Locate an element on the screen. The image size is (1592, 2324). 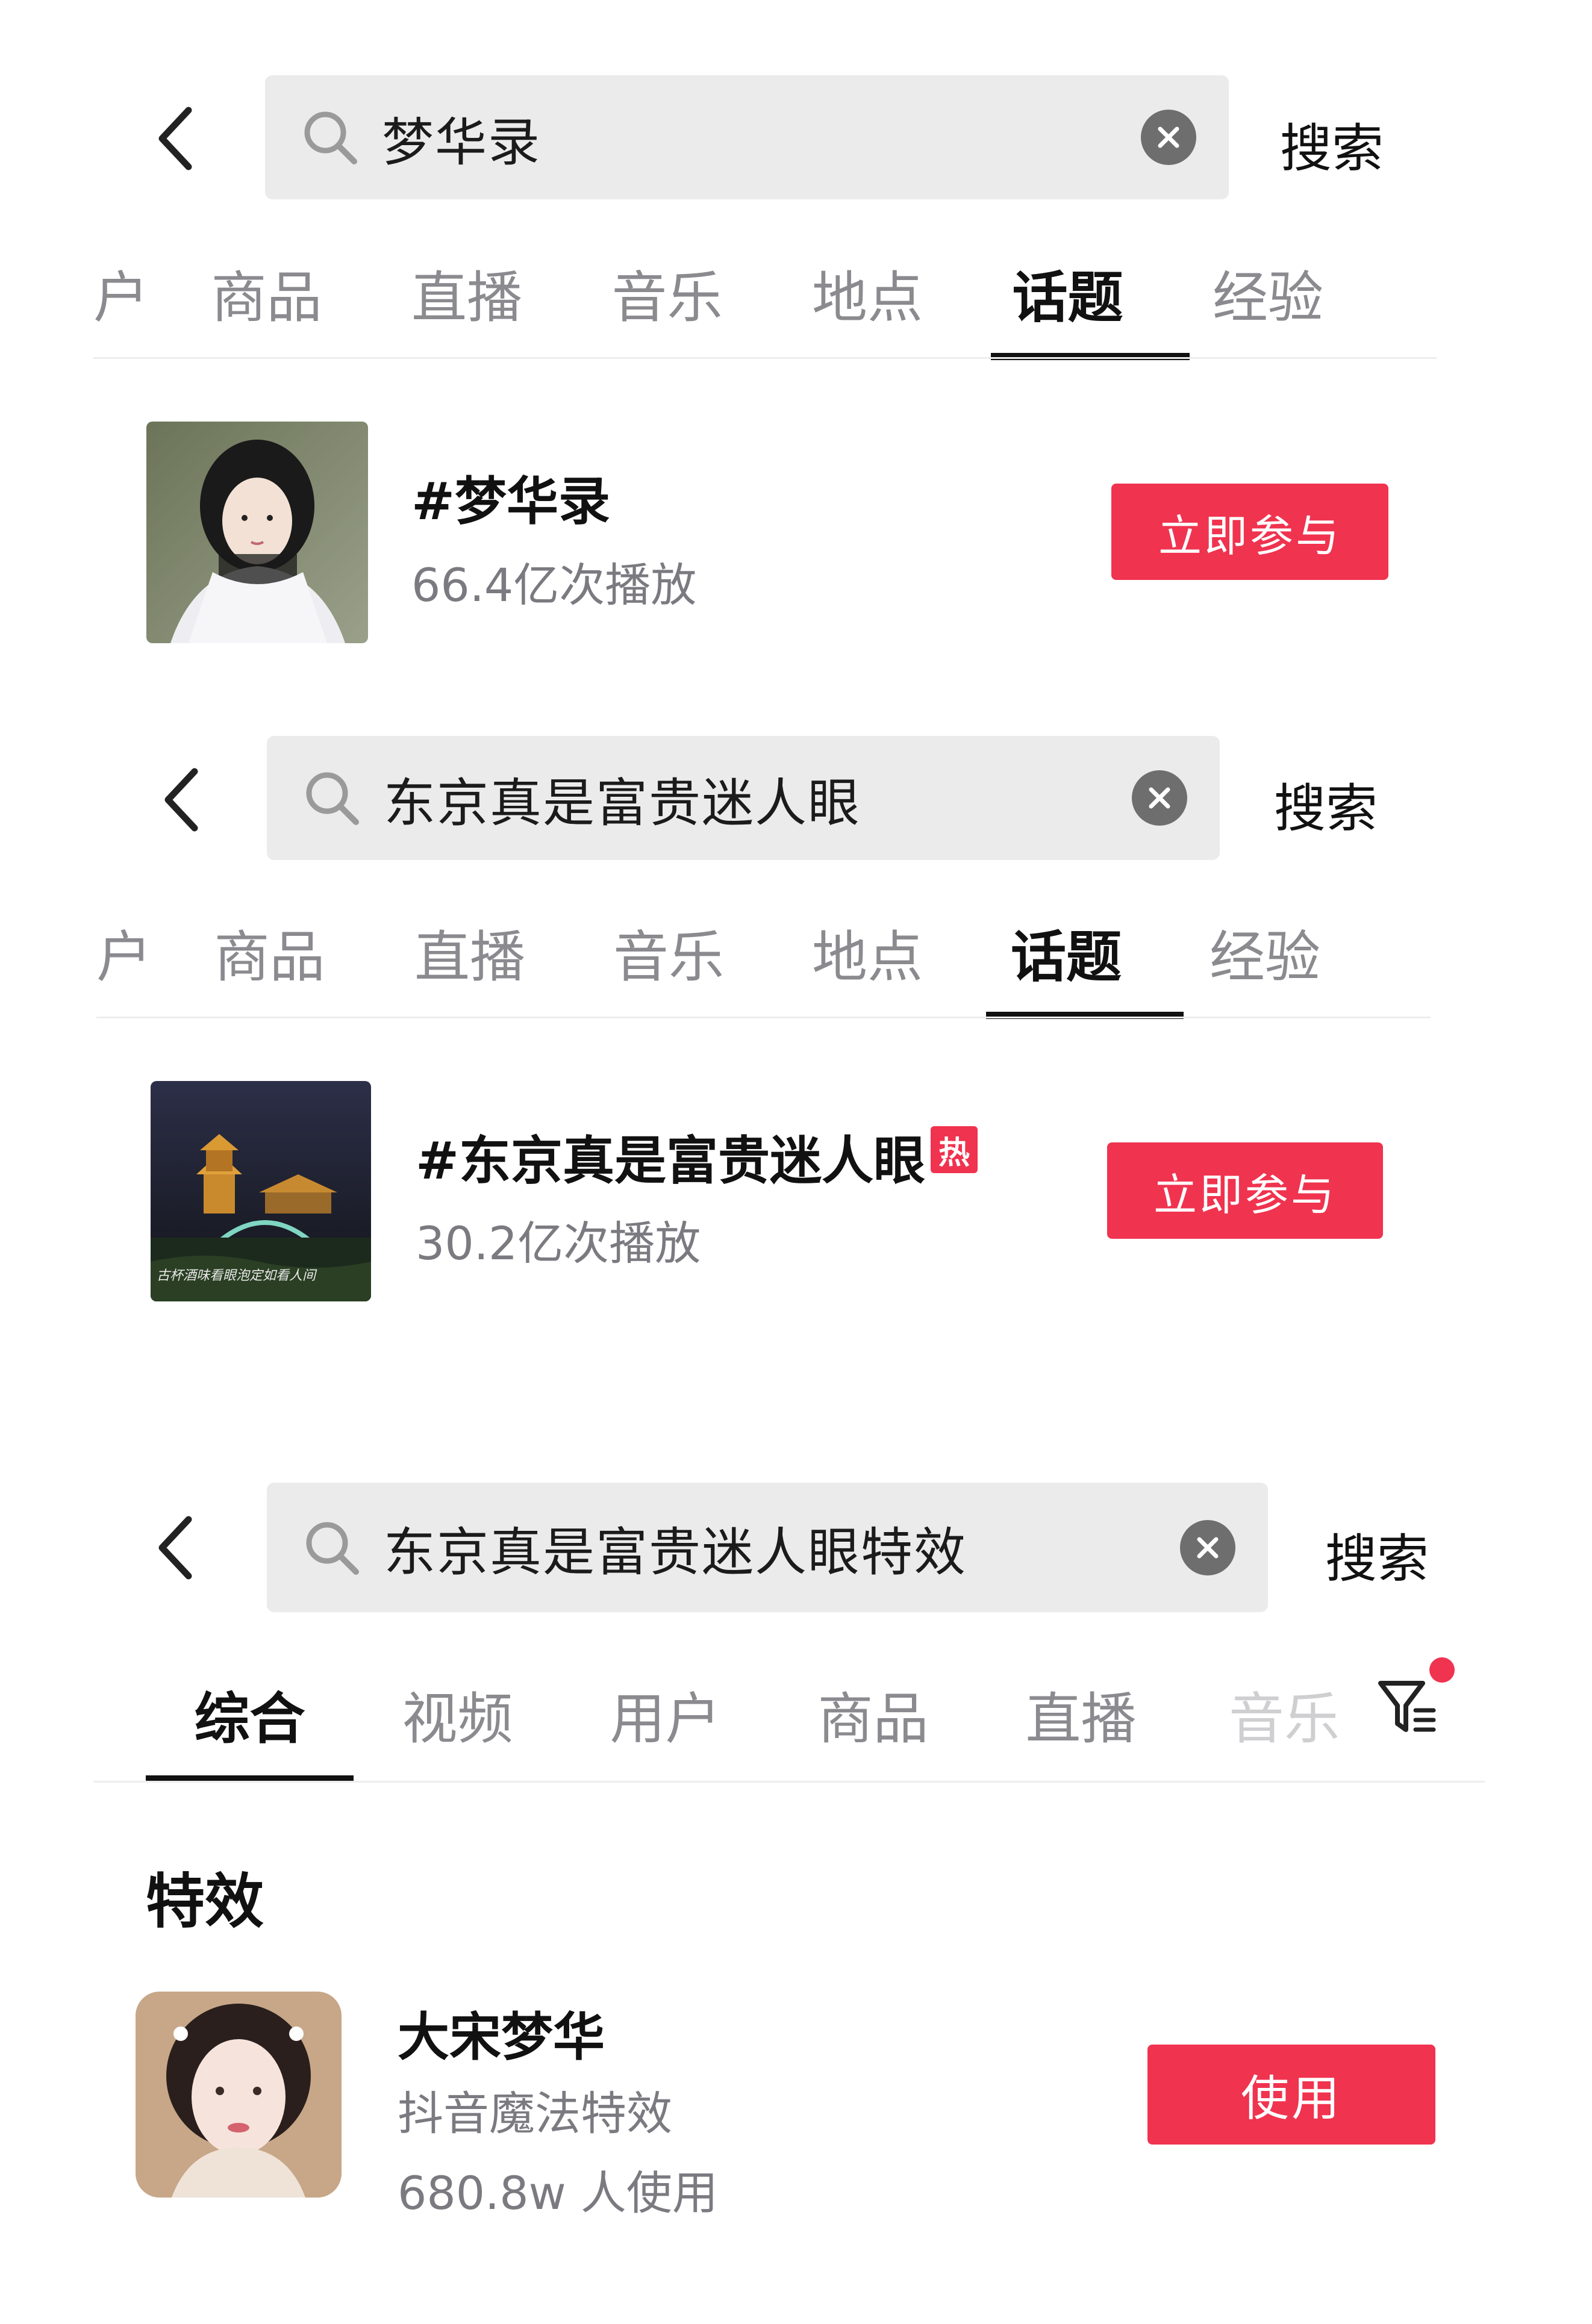
section-title: 特效 is located at coordinates (205, 1902).